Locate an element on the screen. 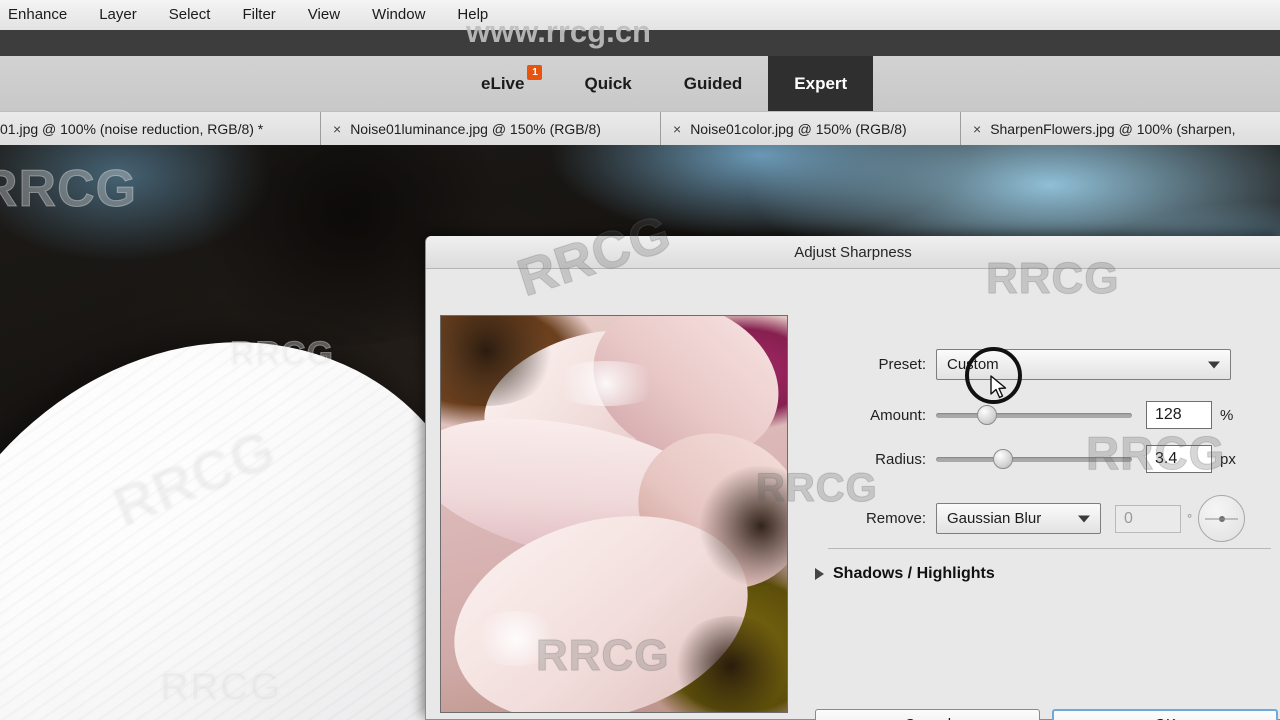  menu-item-view: View is located at coordinates (324, 15).